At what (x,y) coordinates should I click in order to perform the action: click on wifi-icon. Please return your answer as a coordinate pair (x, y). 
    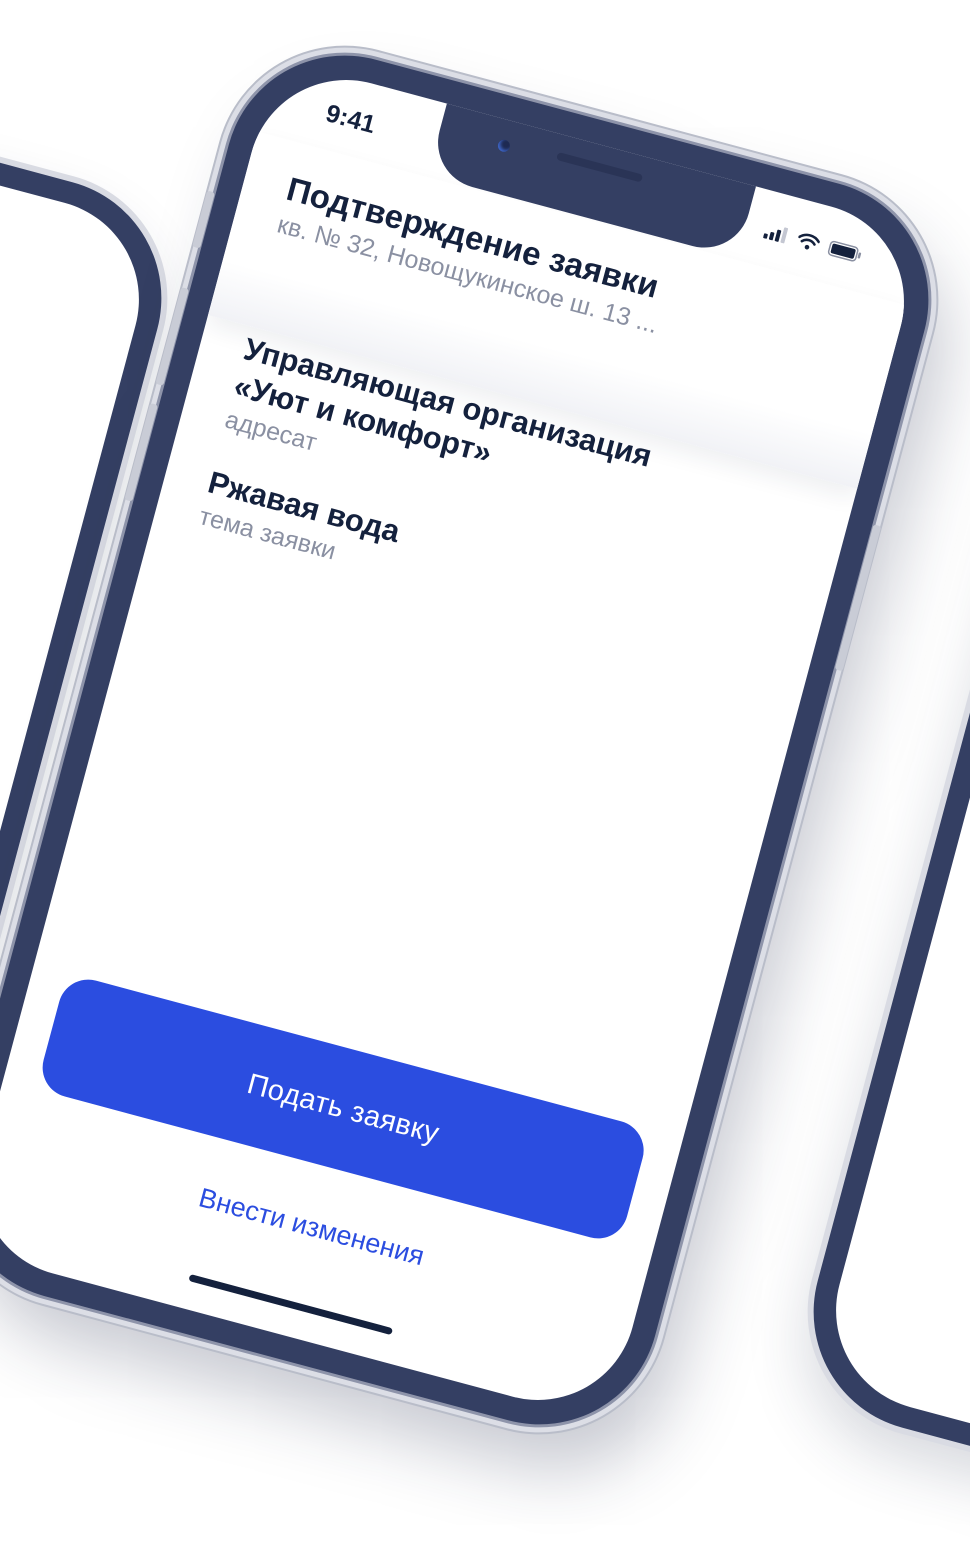
    Looking at the image, I should click on (809, 241).